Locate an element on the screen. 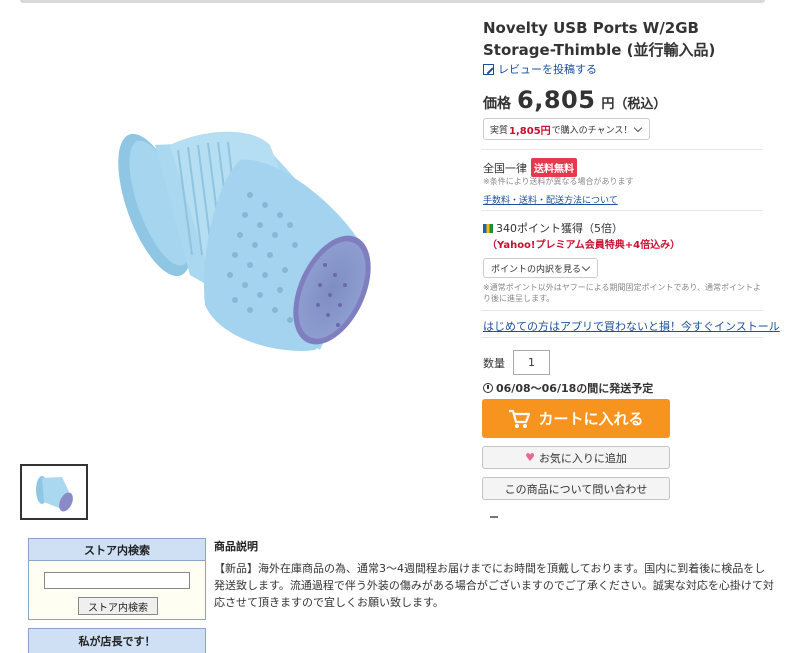 This screenshot has height=653, width=800. top-divider-bar is located at coordinates (392, 1).